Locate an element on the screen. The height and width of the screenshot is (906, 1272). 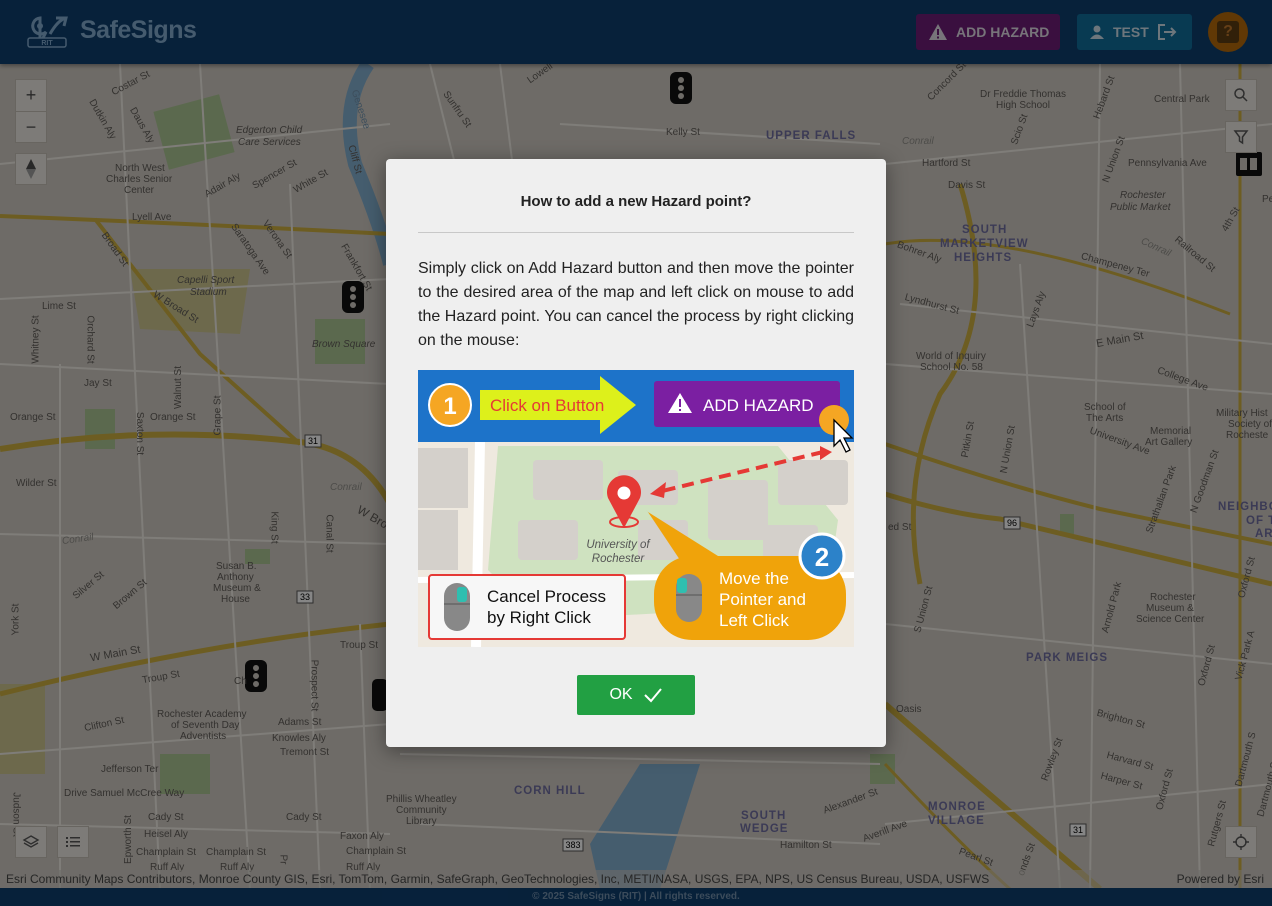
dialog-title: How to add a new Hazard point? is located at coordinates (636, 201).